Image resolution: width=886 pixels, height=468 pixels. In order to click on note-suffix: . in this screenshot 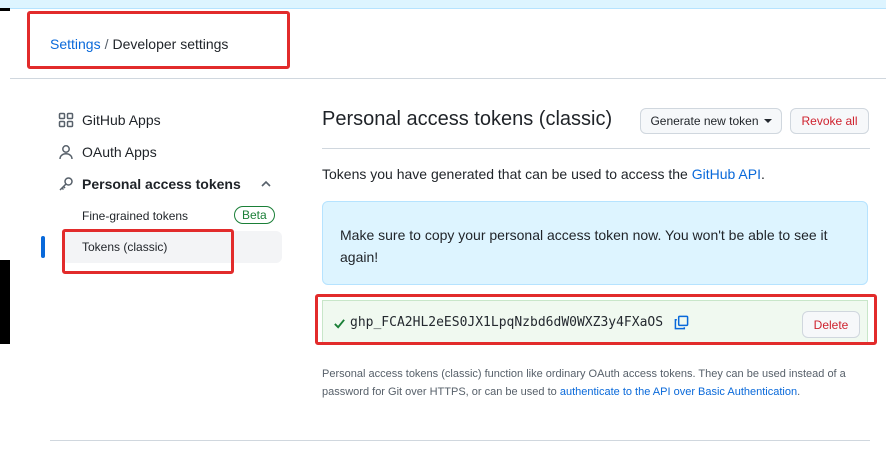, I will do `click(799, 392)`.